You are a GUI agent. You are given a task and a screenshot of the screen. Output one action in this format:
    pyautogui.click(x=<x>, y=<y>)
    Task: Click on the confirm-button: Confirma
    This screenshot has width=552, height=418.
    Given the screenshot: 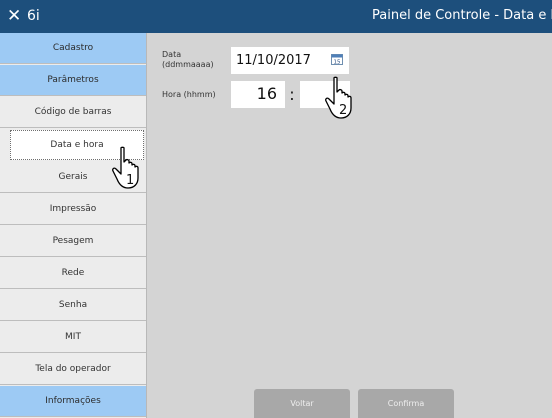 What is the action you would take?
    pyautogui.click(x=406, y=403)
    